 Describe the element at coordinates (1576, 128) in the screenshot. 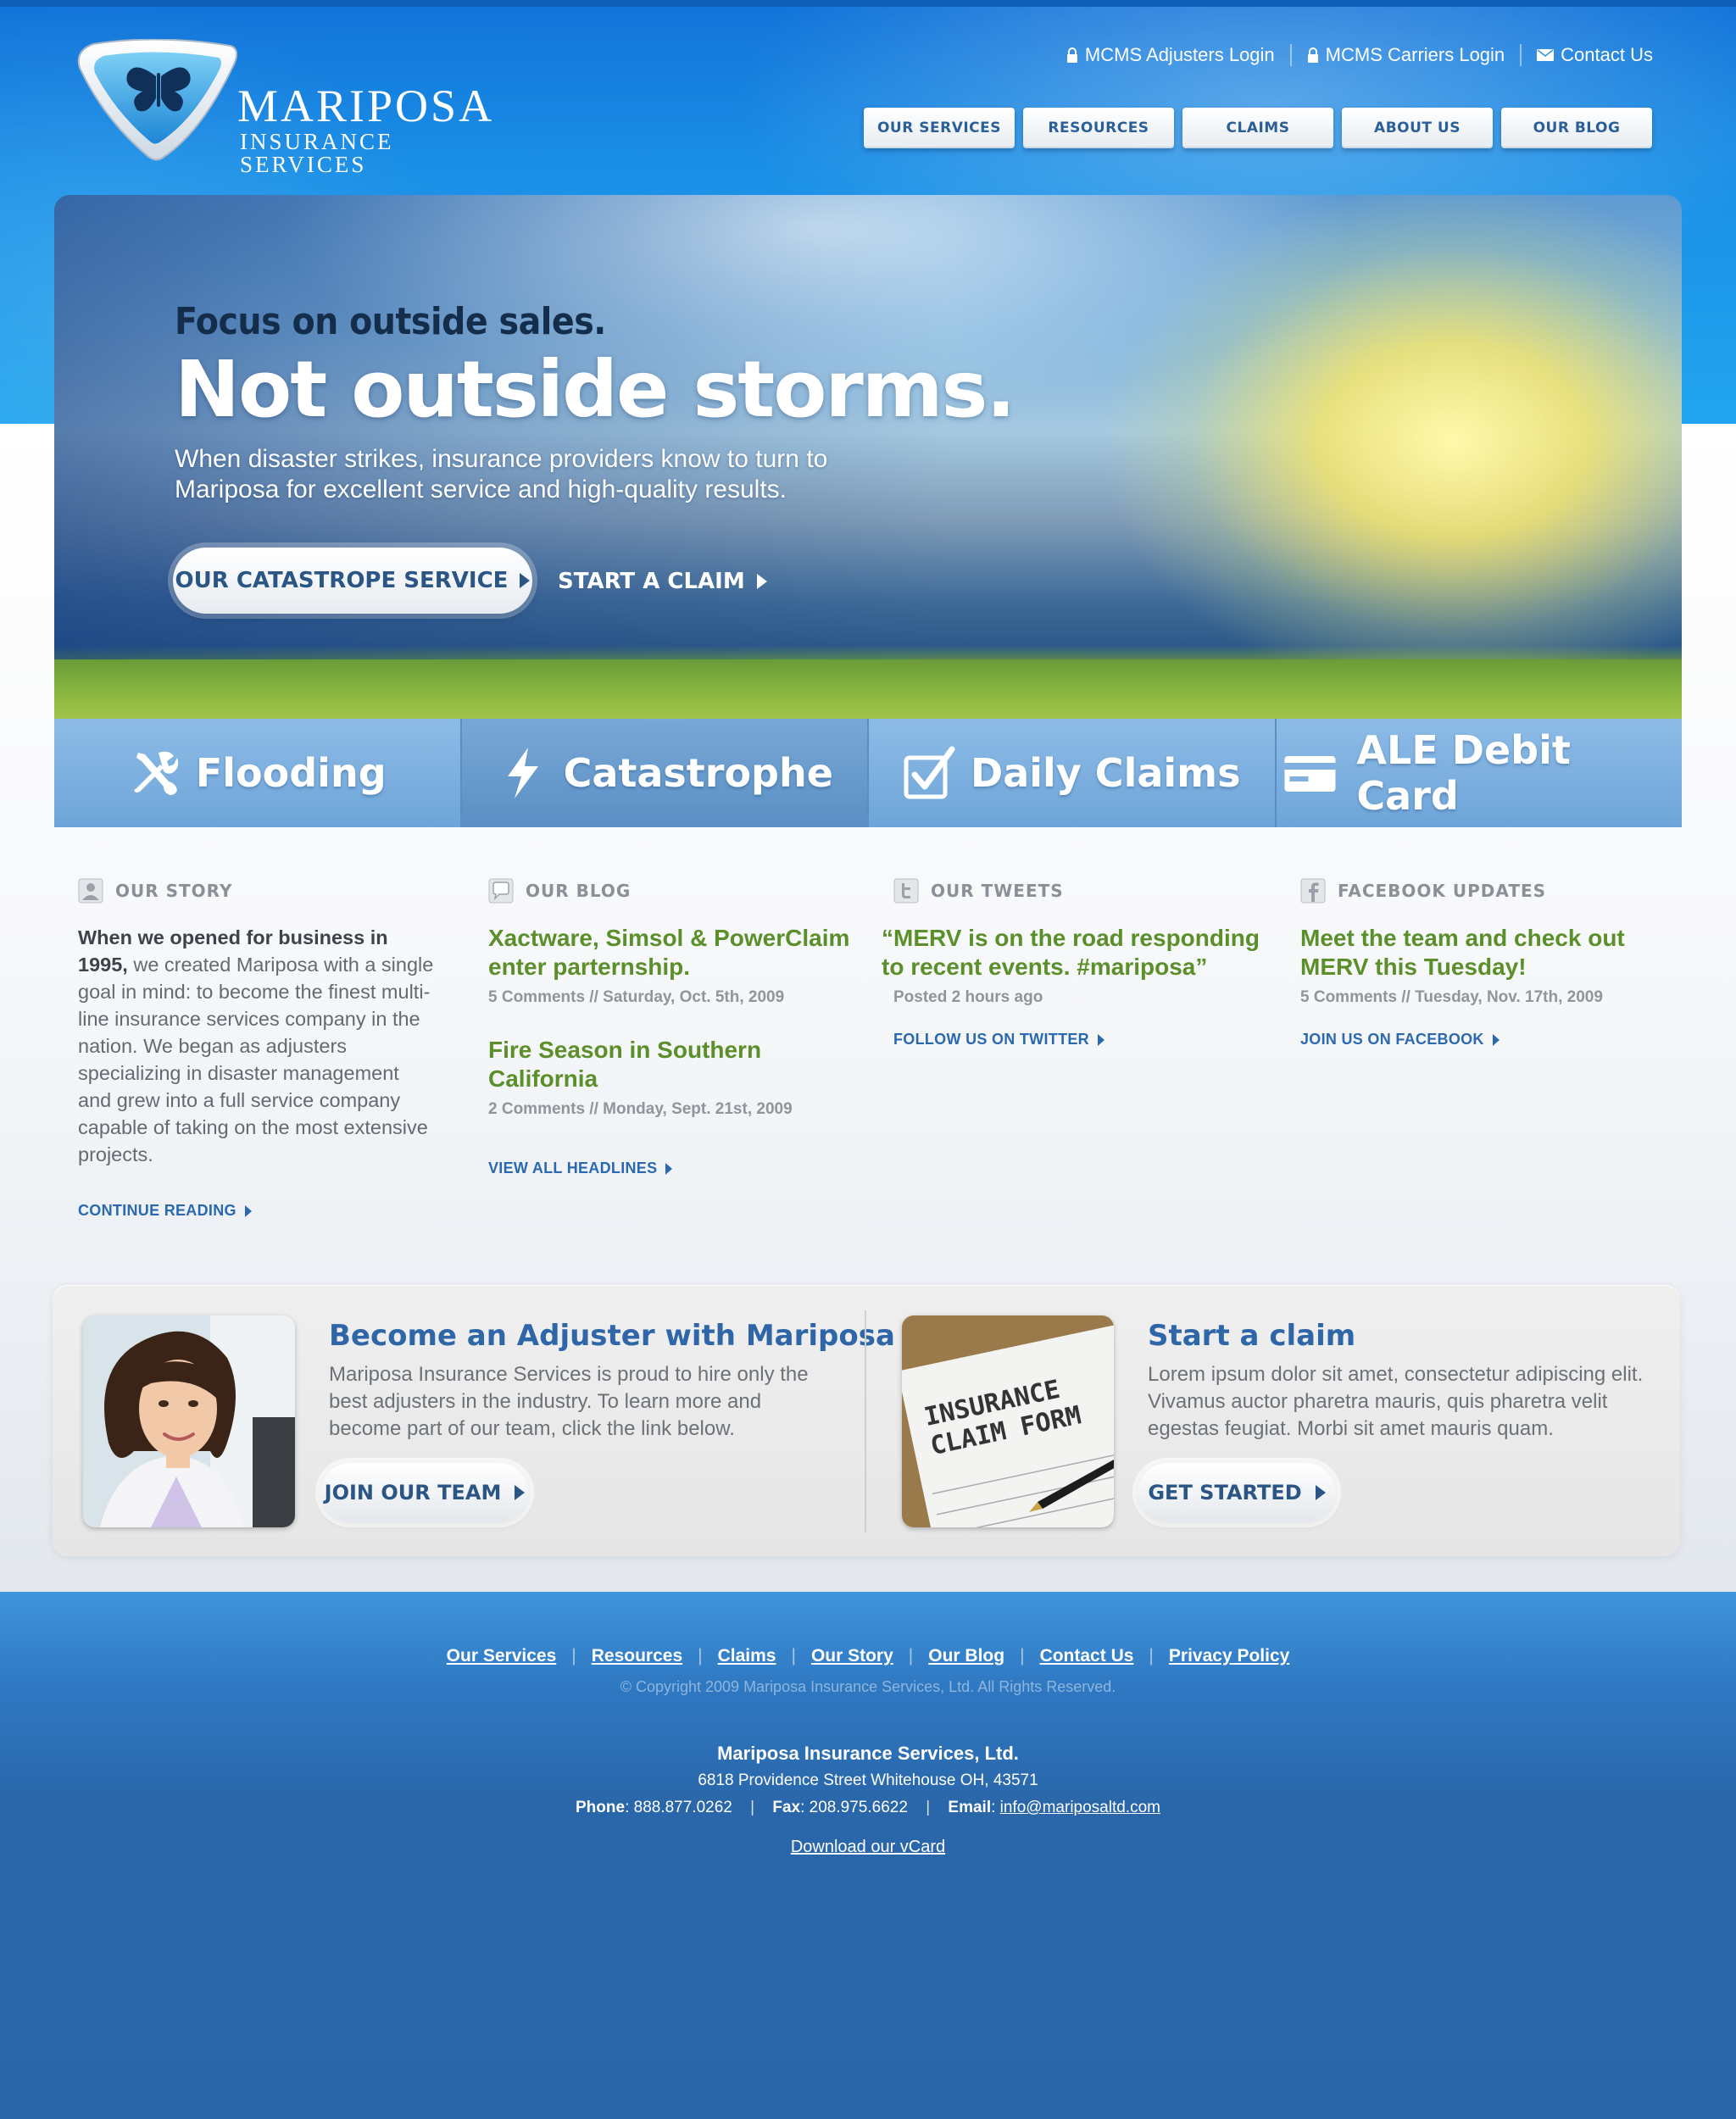

I see `nav-our-blog: OUR BLOG` at that location.